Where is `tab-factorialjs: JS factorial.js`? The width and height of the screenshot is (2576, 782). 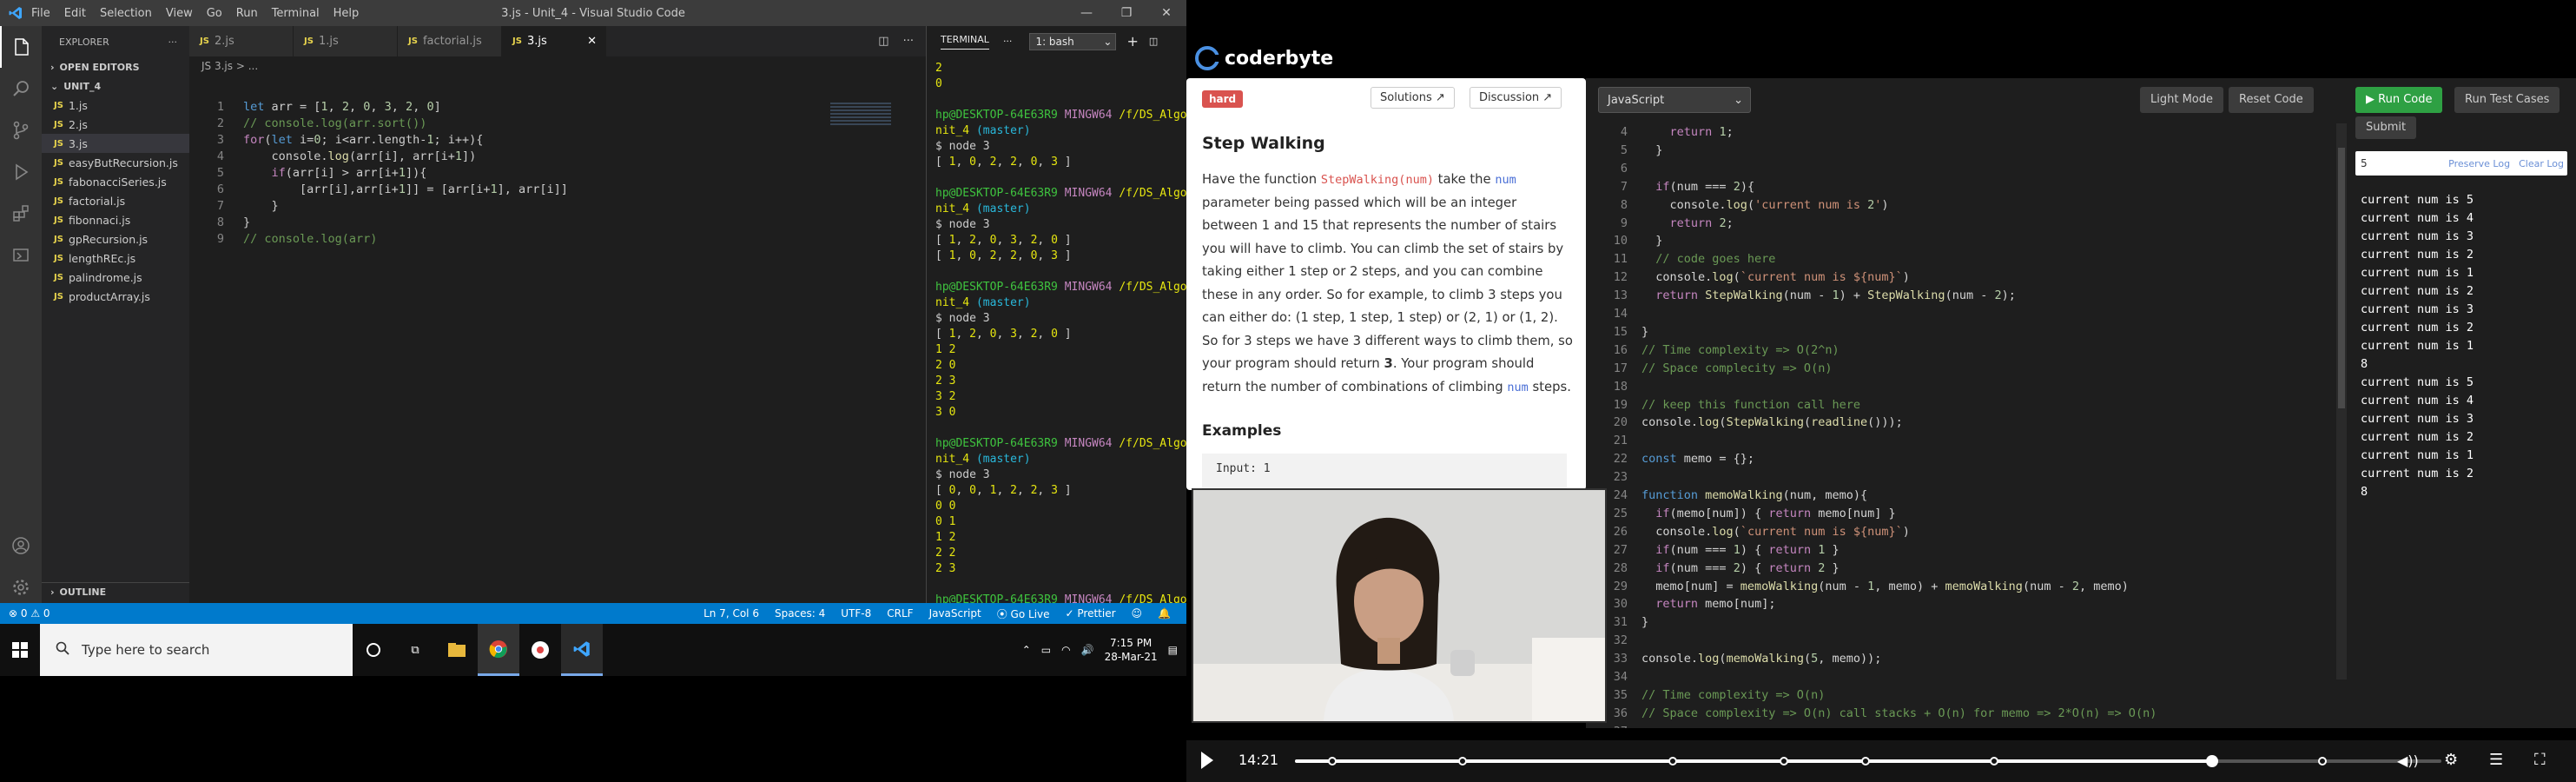
tab-factorialjs: JS factorial.js is located at coordinates (450, 41).